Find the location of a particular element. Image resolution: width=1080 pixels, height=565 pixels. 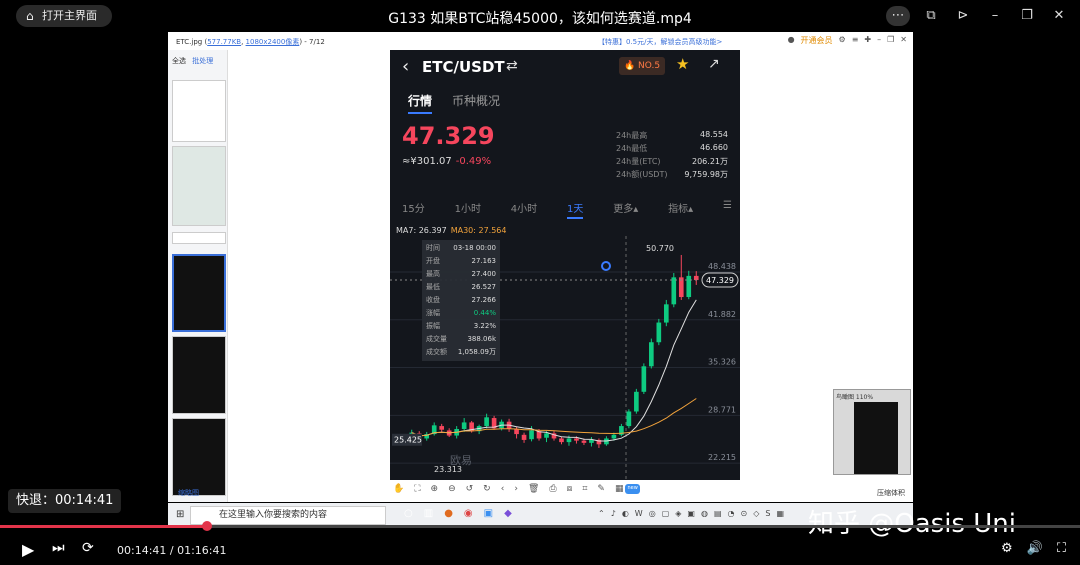

tab-market: 行情 is located at coordinates (420, 103).